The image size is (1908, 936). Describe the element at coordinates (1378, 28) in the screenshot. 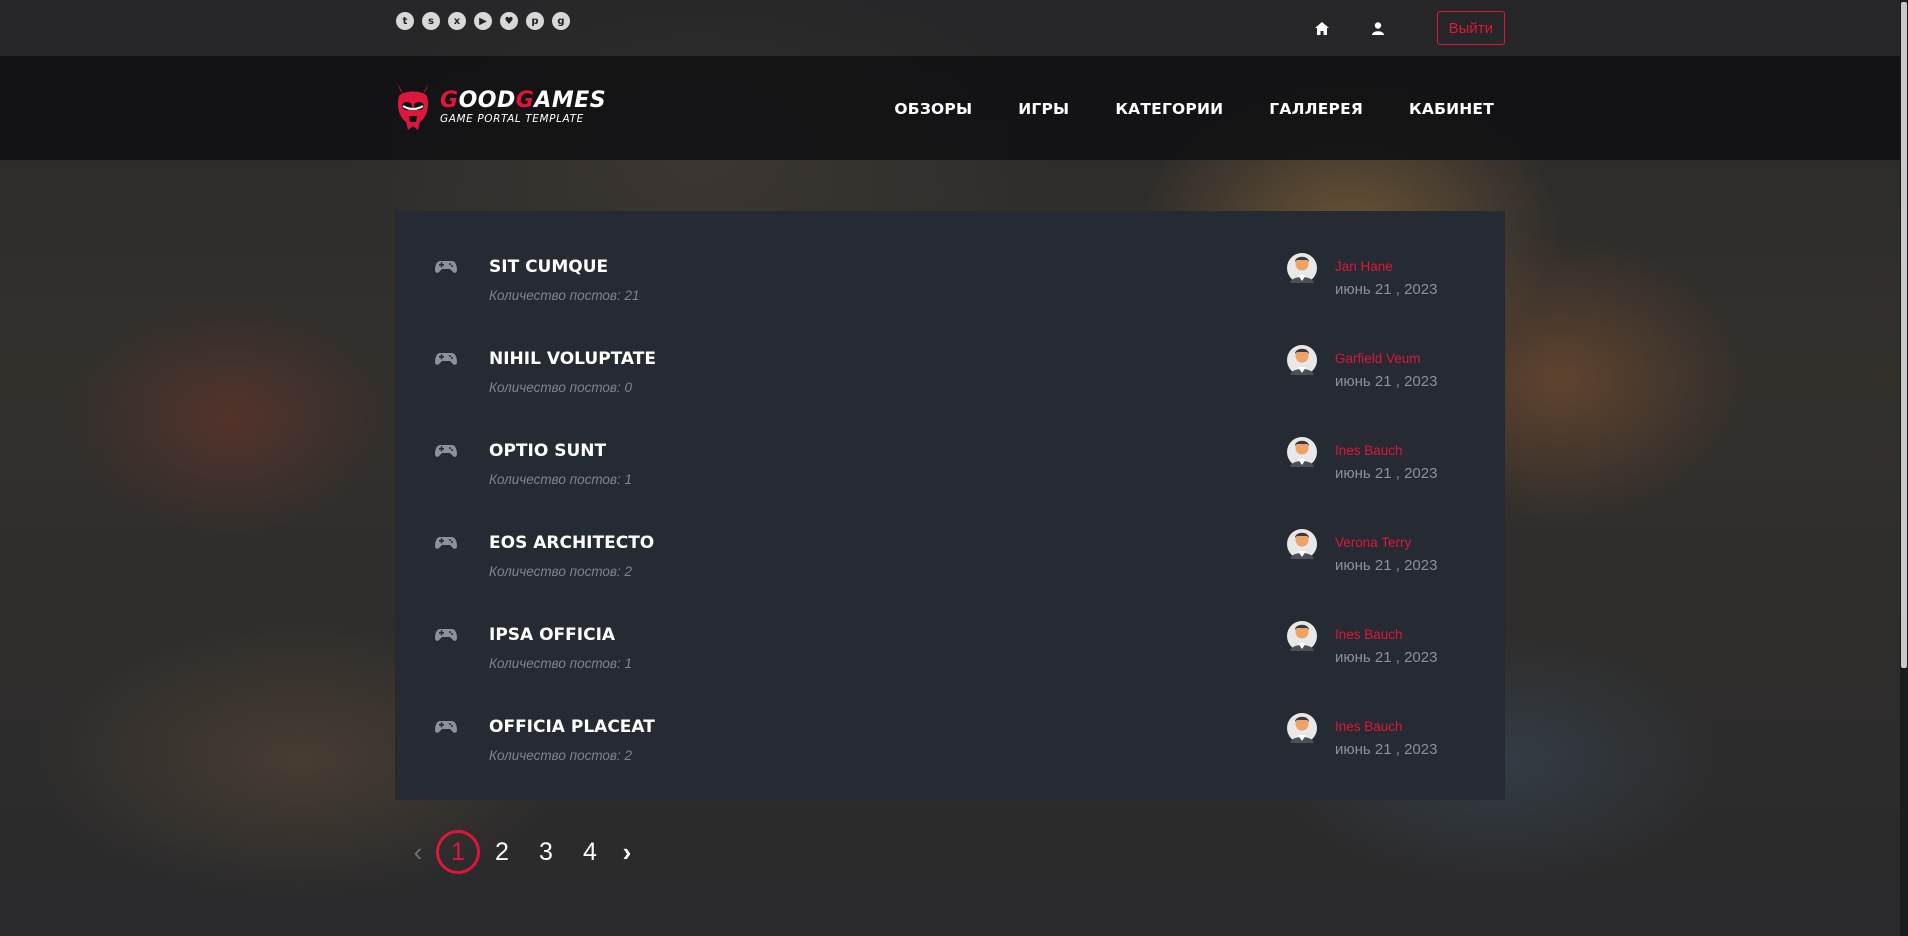

I see `user-icon` at that location.